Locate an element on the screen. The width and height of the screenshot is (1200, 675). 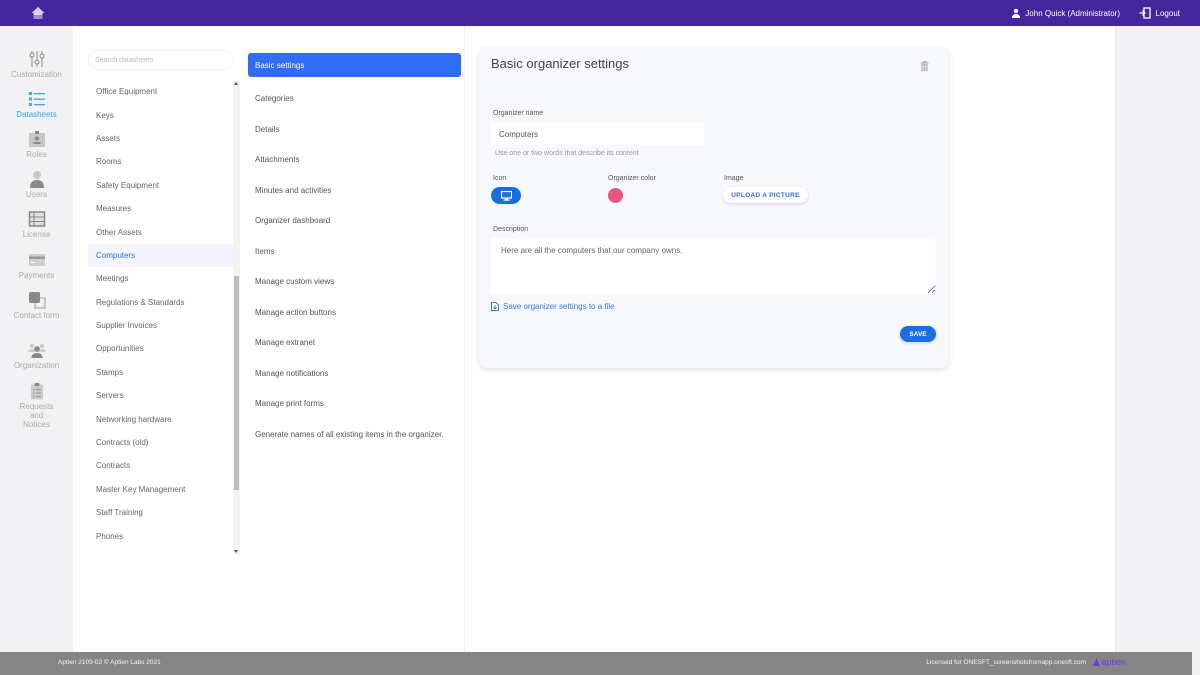
nav-payments: Payments is located at coordinates (36, 265).